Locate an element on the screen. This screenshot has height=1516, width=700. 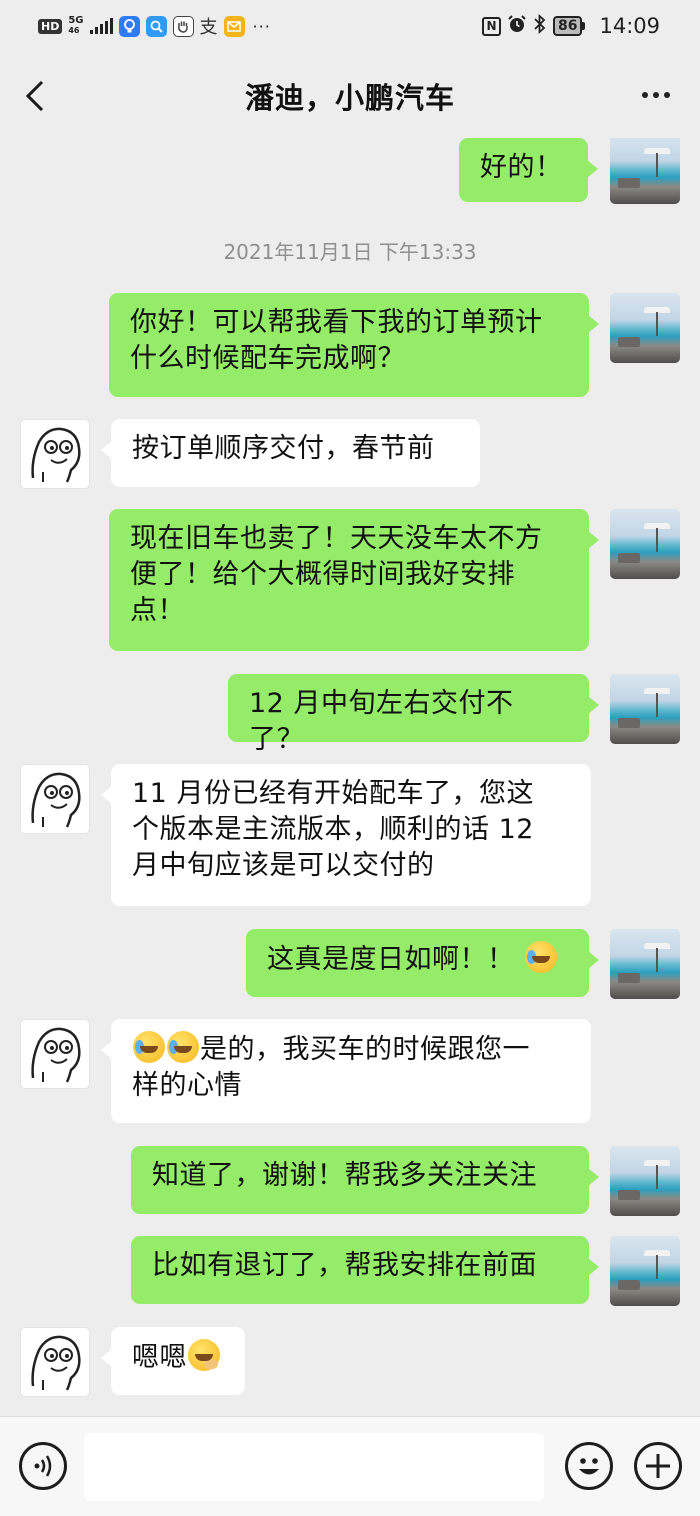
message-text: 是的，我买车的时候跟您一 is located at coordinates (365, 1049).